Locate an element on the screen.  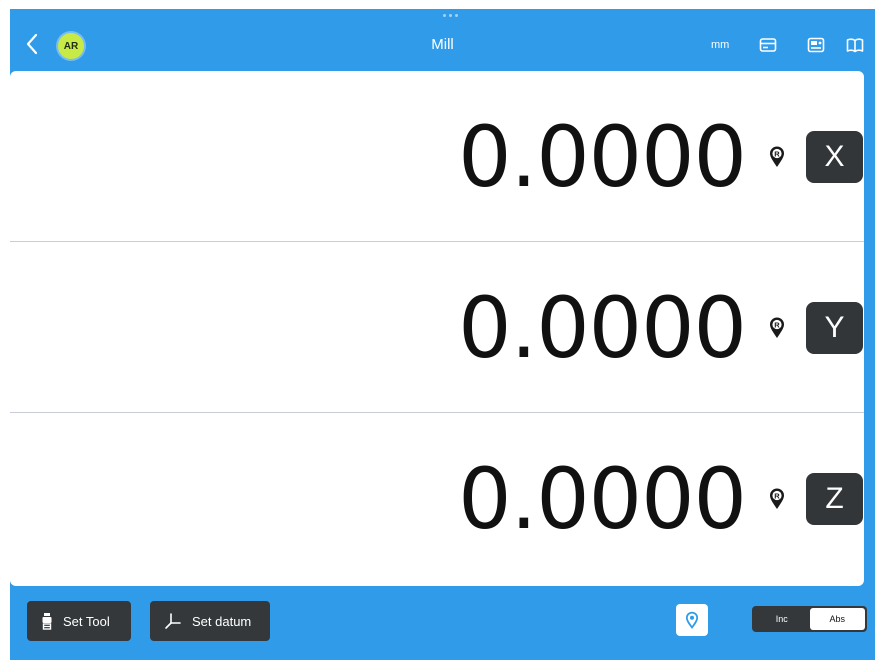
set-datum-button: Set datum is located at coordinates (210, 621).